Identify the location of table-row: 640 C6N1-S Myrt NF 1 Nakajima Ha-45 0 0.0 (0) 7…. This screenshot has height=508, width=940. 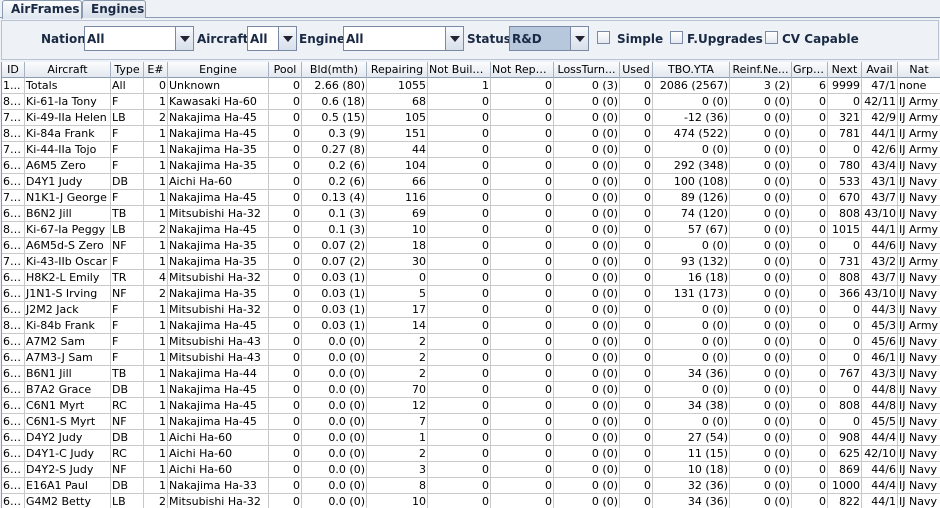
(471, 422).